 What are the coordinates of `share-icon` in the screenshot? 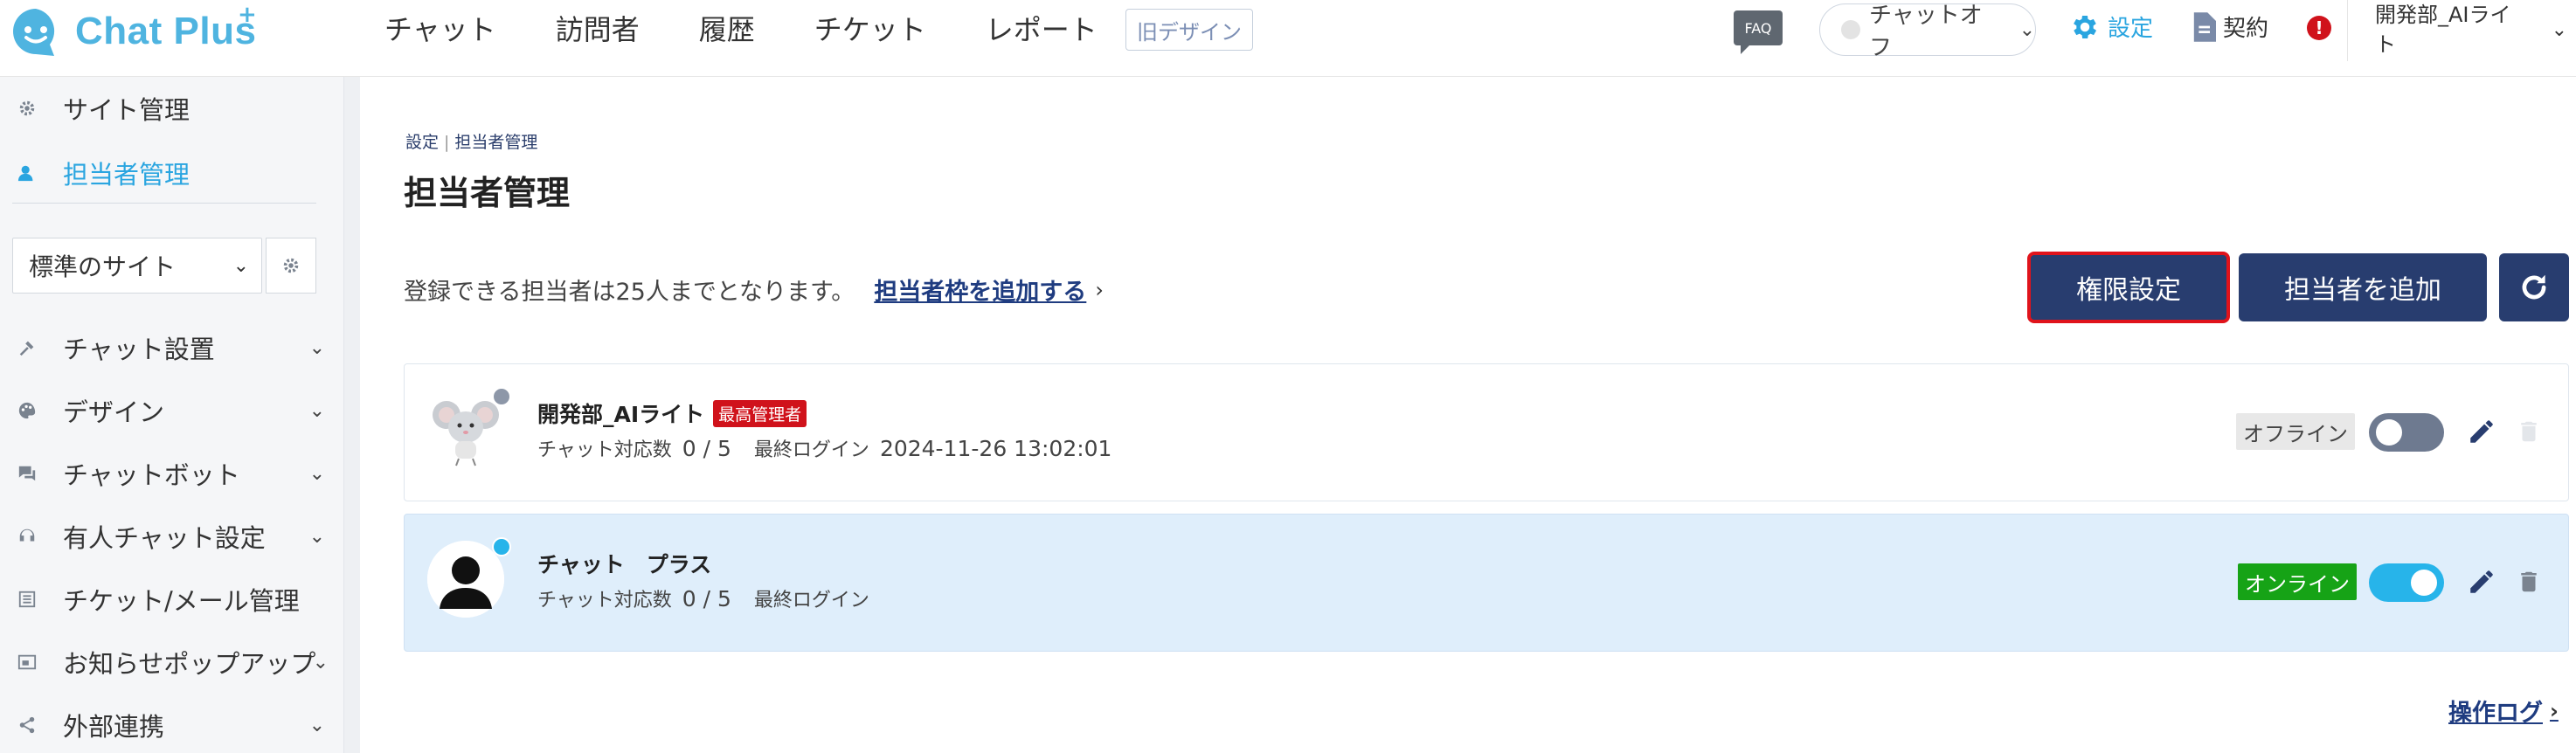 It's located at (27, 725).